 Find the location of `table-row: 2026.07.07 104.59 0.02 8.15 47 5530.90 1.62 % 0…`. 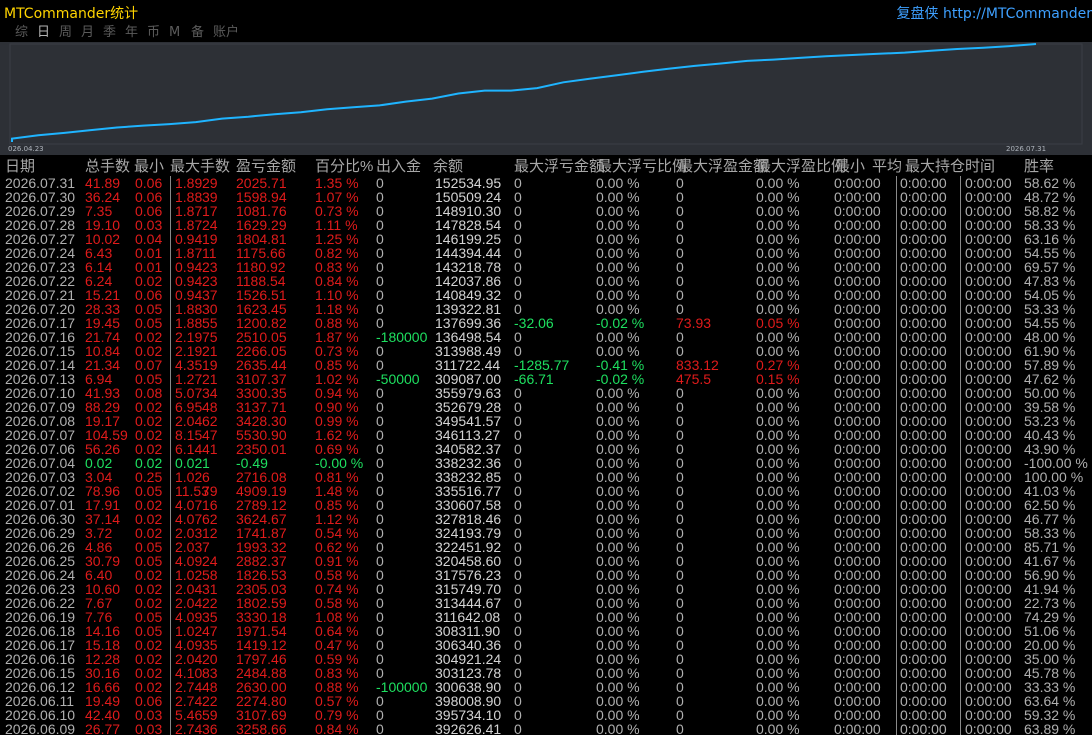

table-row: 2026.07.07 104.59 0.02 8.15 47 5530.90 1.62 % 0… is located at coordinates (546, 435).